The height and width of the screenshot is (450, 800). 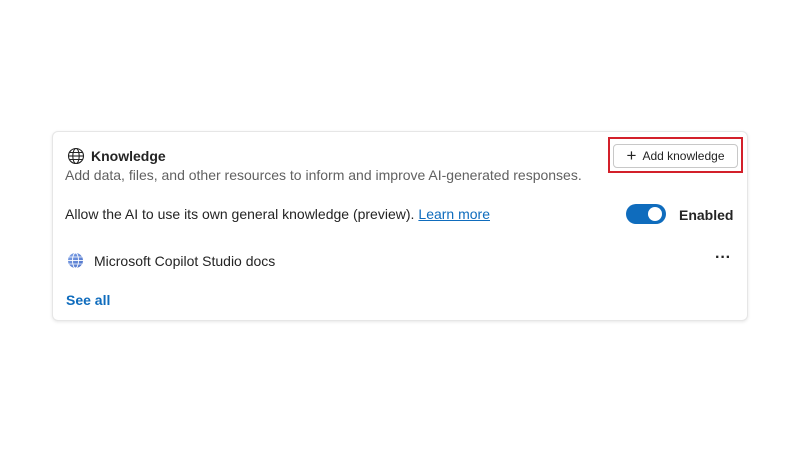 I want to click on knowledge-title: Knowledge, so click(x=128, y=156).